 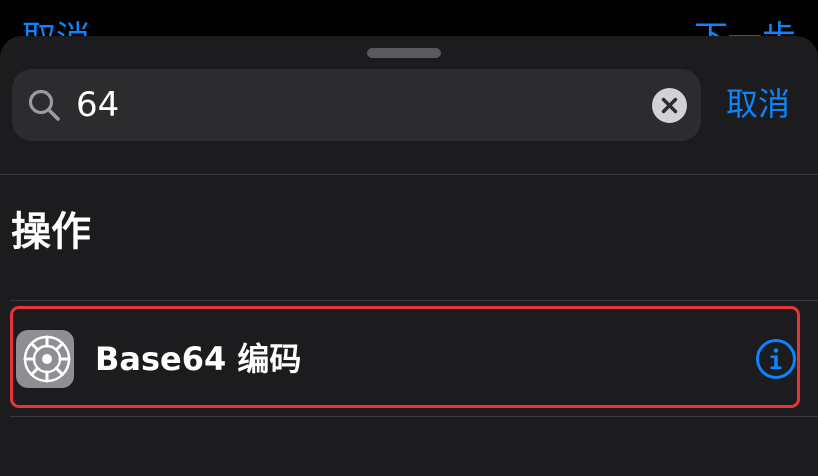 I want to click on search-input, so click(x=356, y=105).